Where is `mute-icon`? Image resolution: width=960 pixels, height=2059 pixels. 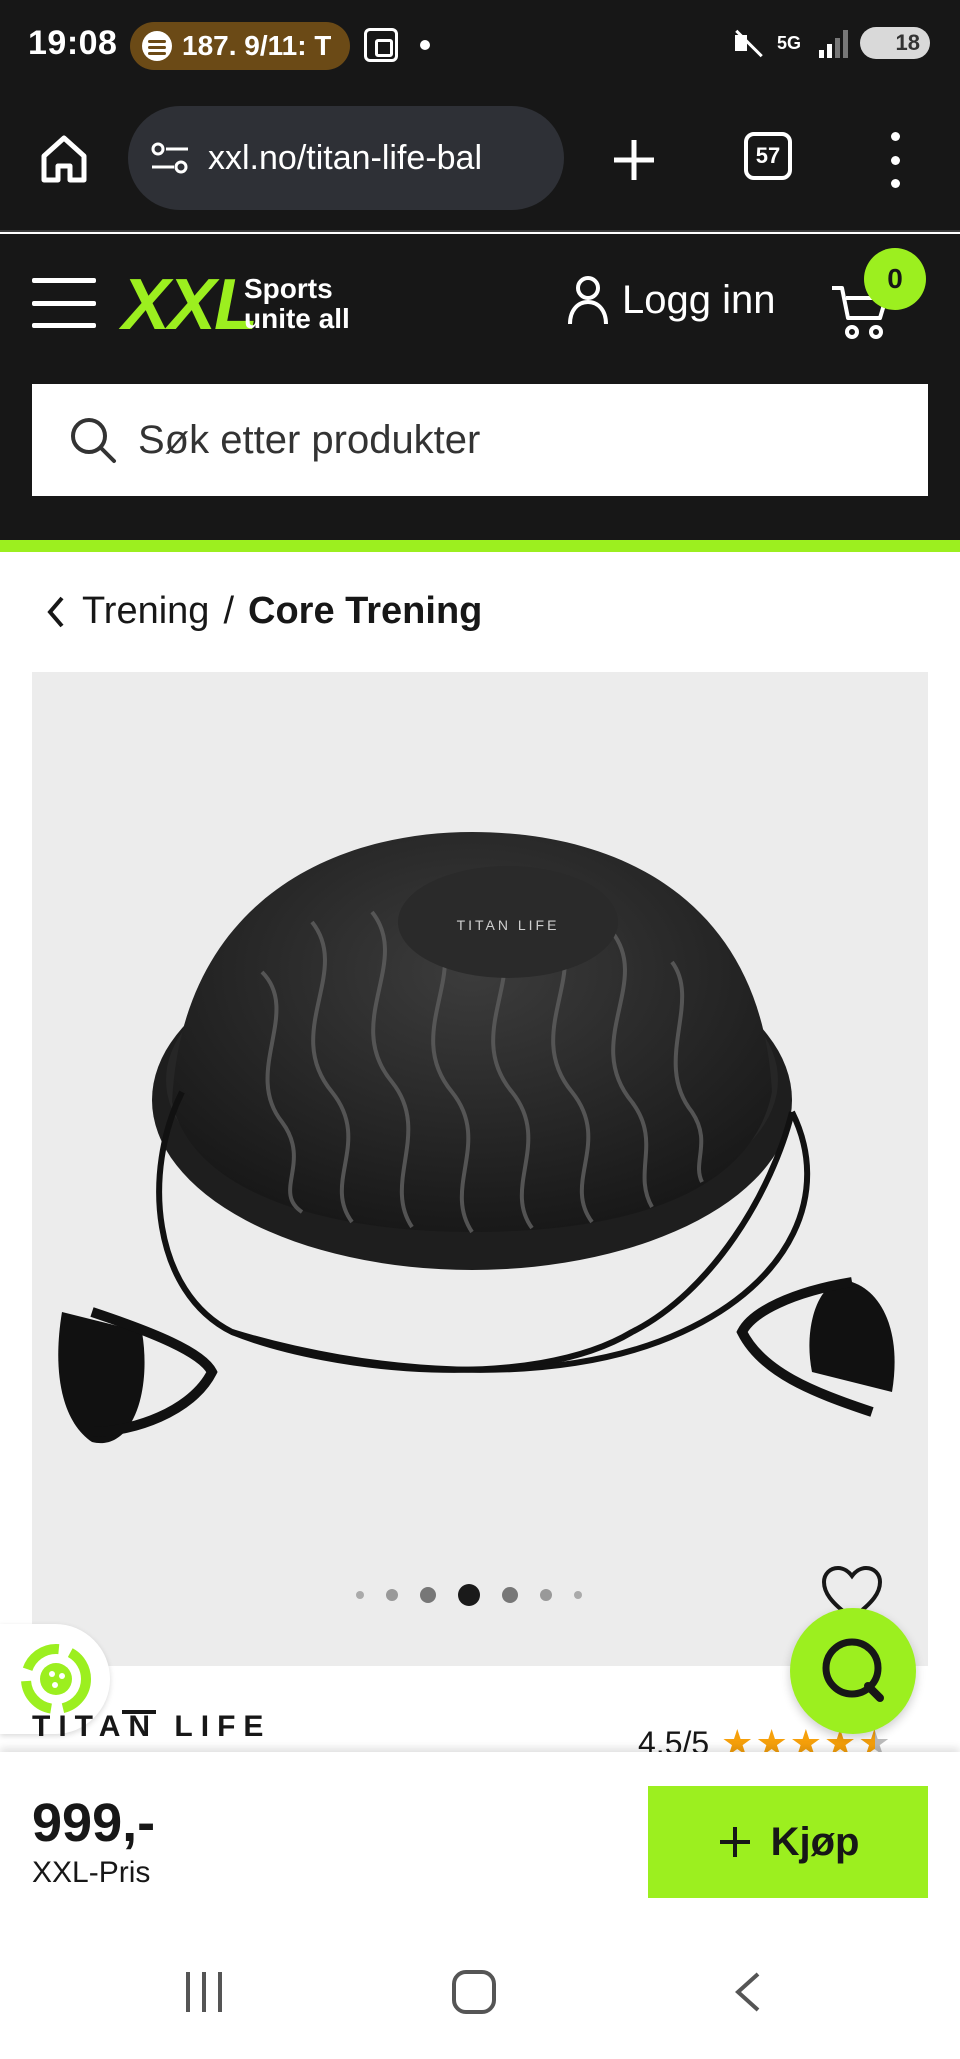
mute-icon is located at coordinates (748, 43).